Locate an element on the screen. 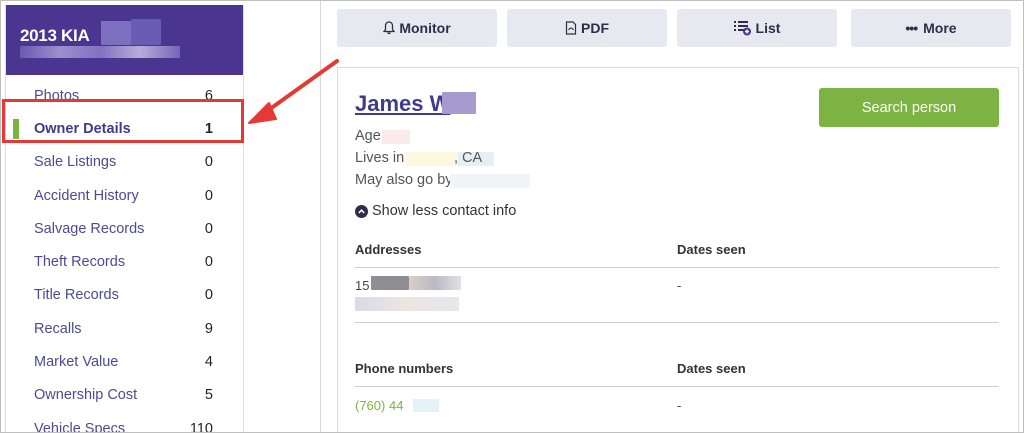 Image resolution: width=1024 pixels, height=433 pixels. monitor-label: Monitor is located at coordinates (425, 28).